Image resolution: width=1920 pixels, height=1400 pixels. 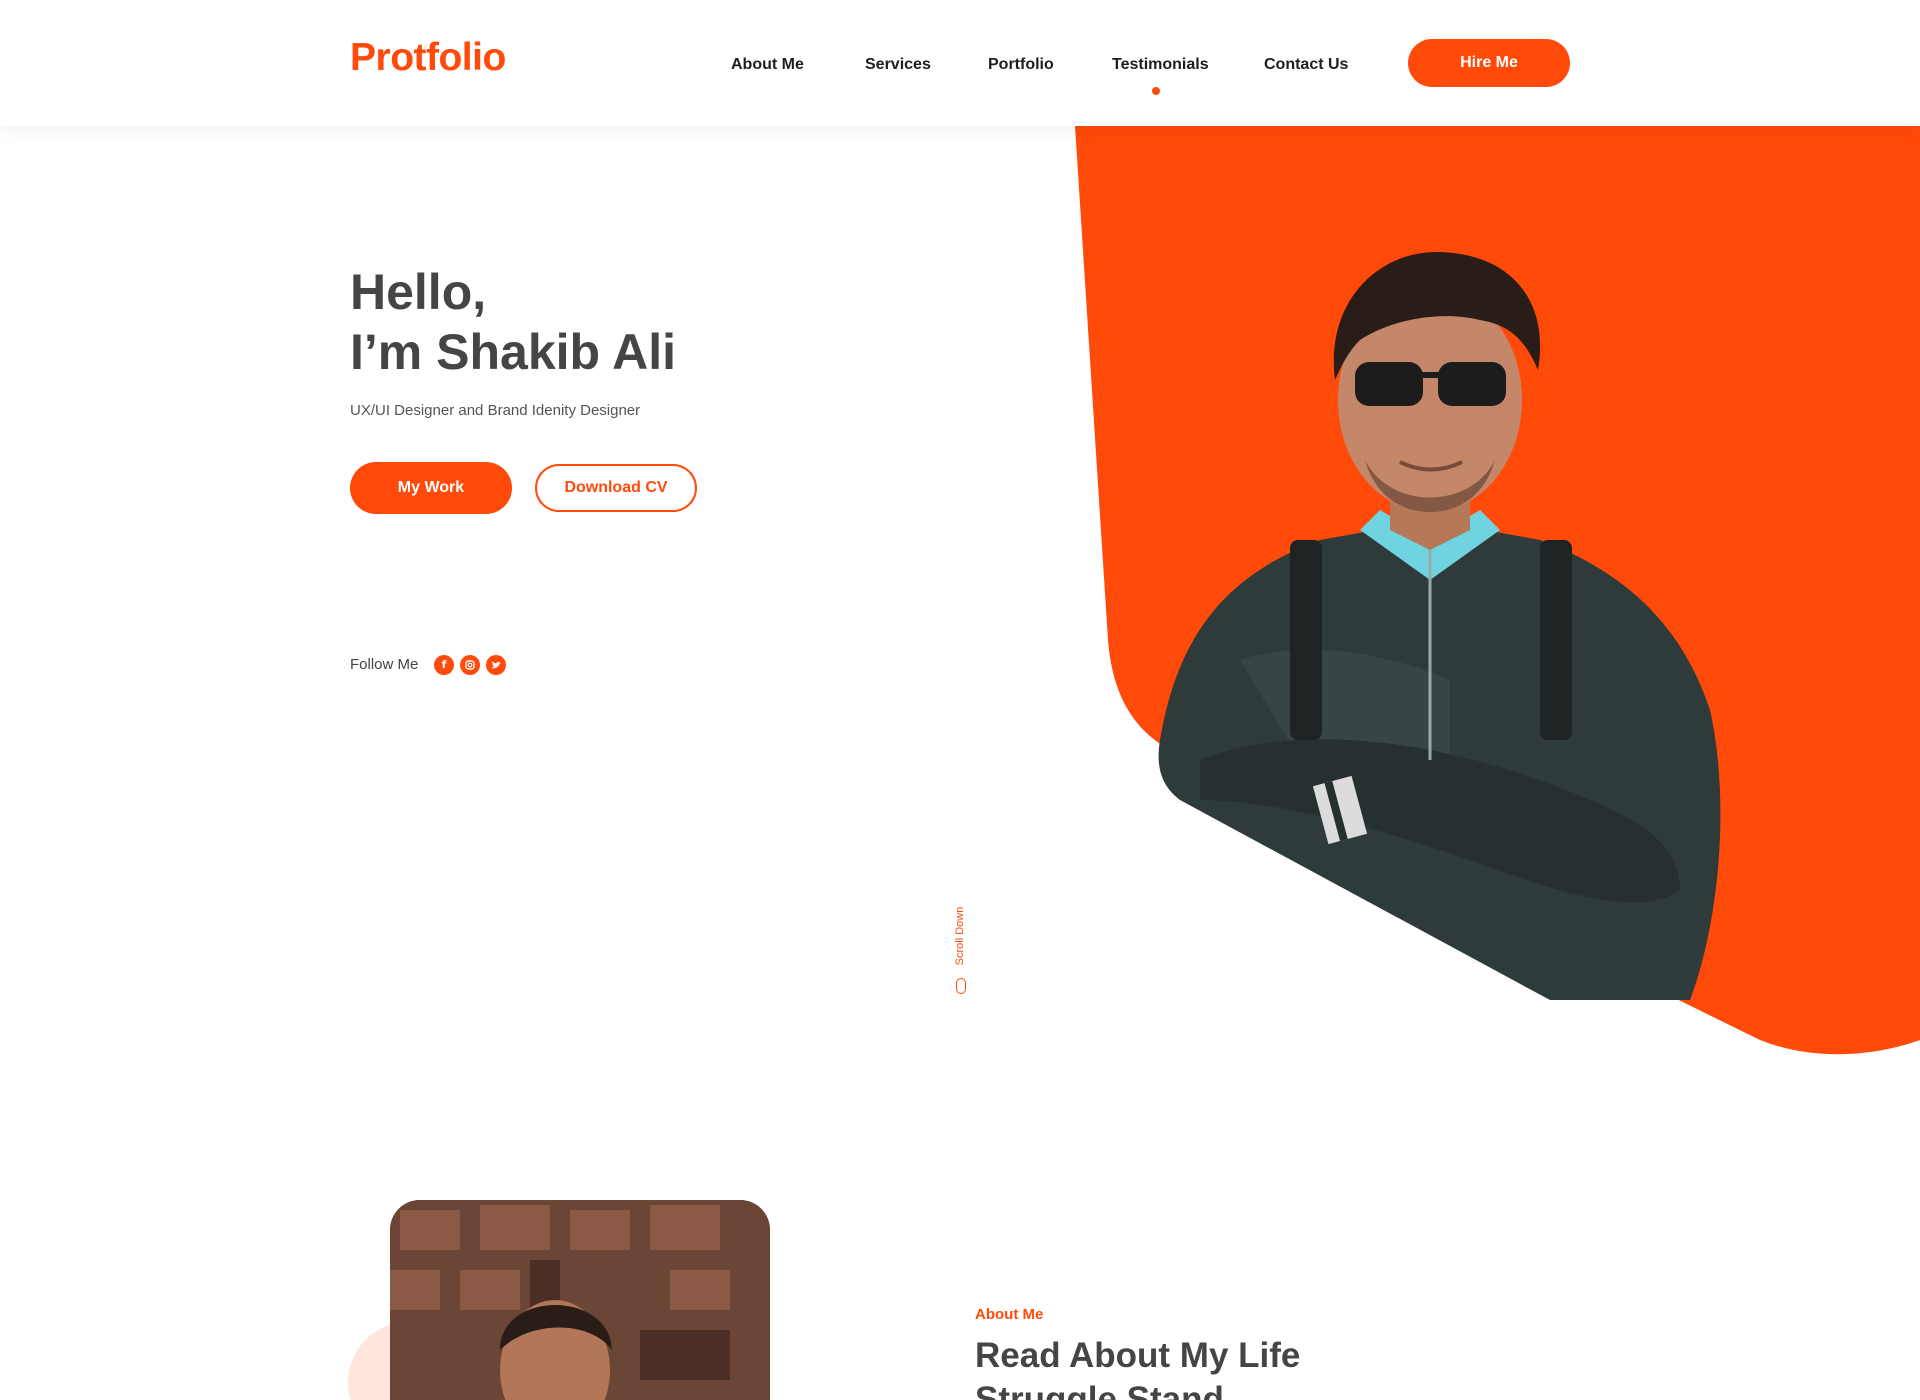 What do you see at coordinates (1021, 65) in the screenshot?
I see `nav-portfolio: Portfolio` at bounding box center [1021, 65].